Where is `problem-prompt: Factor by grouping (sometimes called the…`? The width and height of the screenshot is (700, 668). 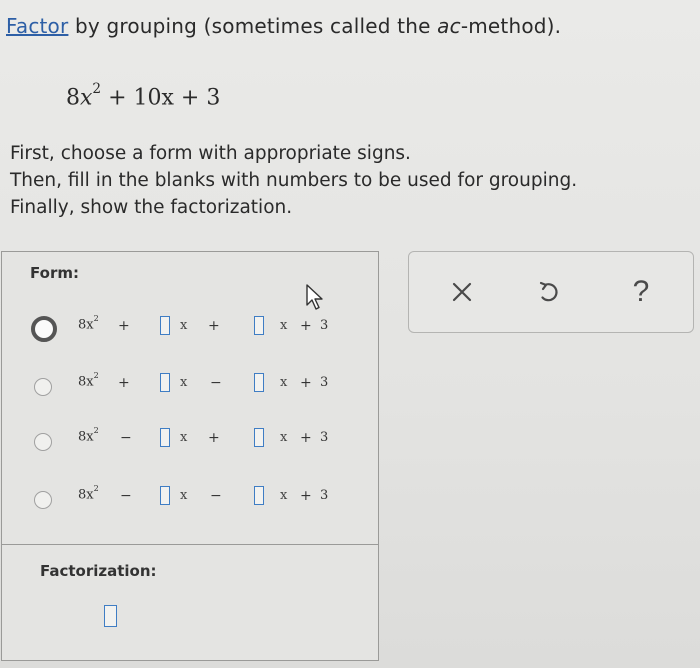
problem-prompt: Factor by grouping (sometimes called the… is located at coordinates (283, 26).